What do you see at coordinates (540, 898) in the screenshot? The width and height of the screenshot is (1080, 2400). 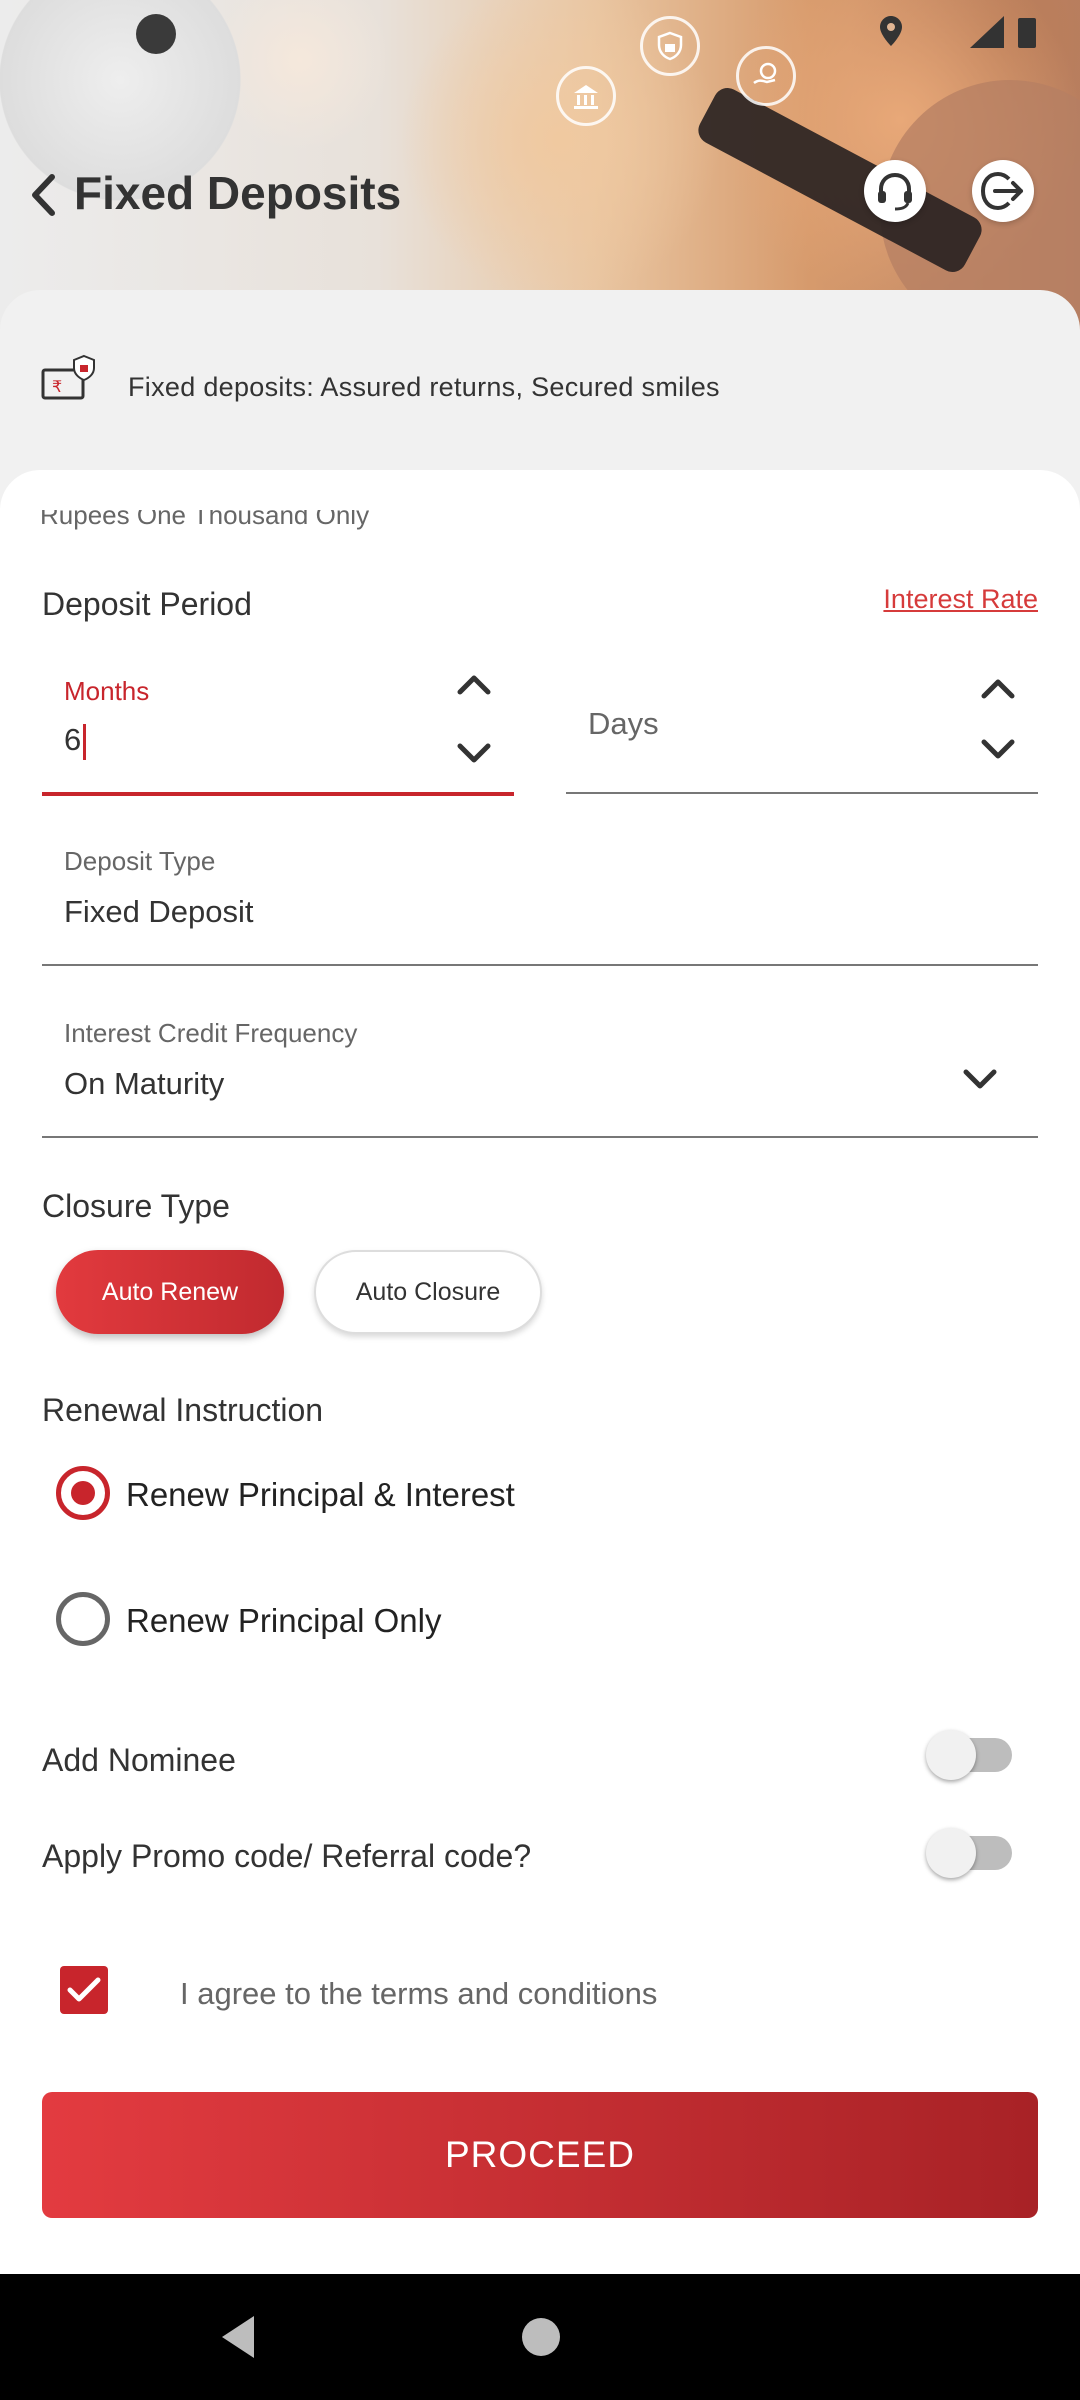 I see `deposit-type-field: Deposit Type Fixed Deposit` at bounding box center [540, 898].